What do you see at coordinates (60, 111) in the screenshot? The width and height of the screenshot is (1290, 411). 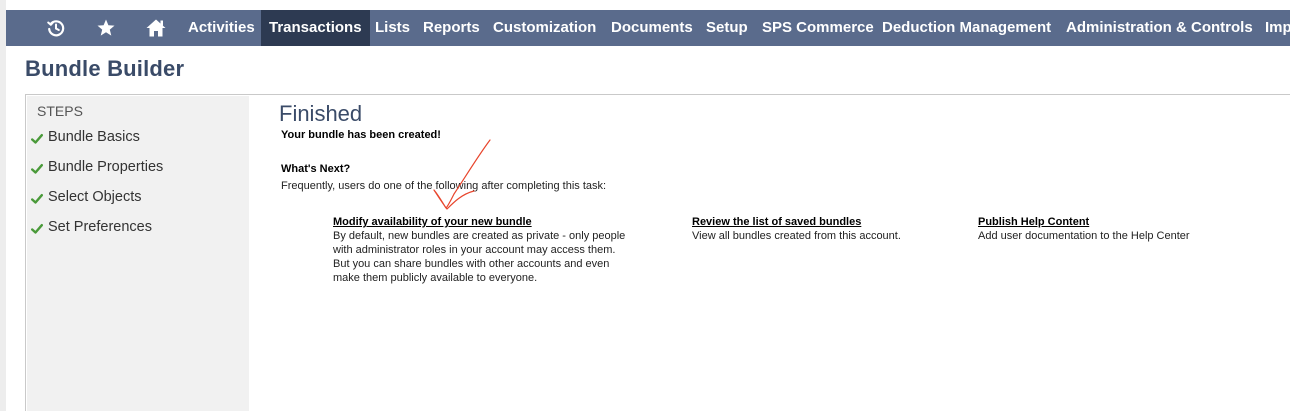 I see `steps-heading: STEPS` at bounding box center [60, 111].